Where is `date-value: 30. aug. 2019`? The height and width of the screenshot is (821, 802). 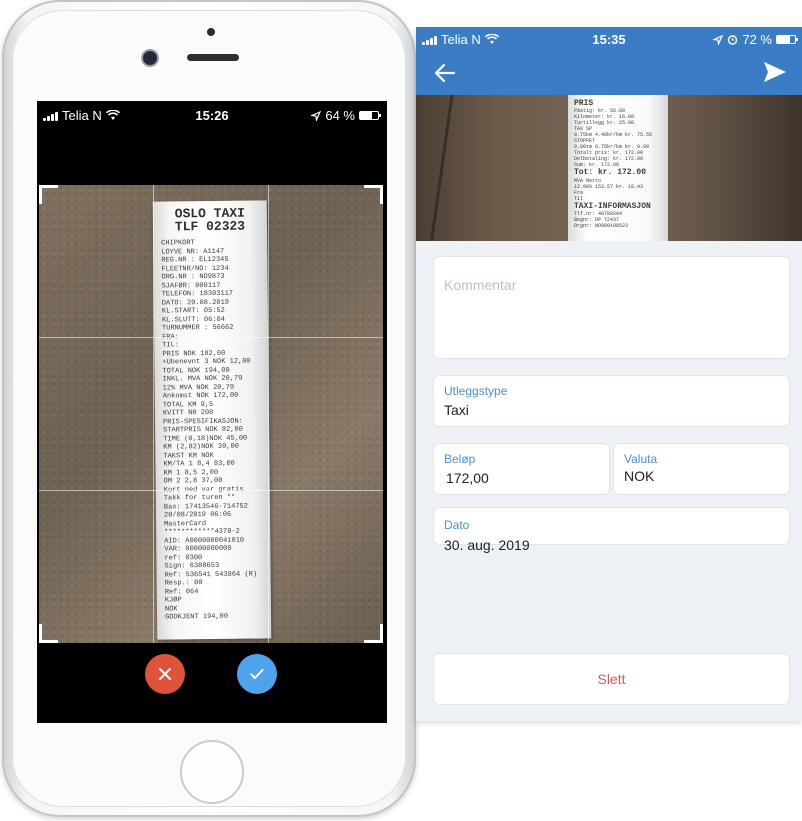
date-value: 30. aug. 2019 is located at coordinates (487, 545).